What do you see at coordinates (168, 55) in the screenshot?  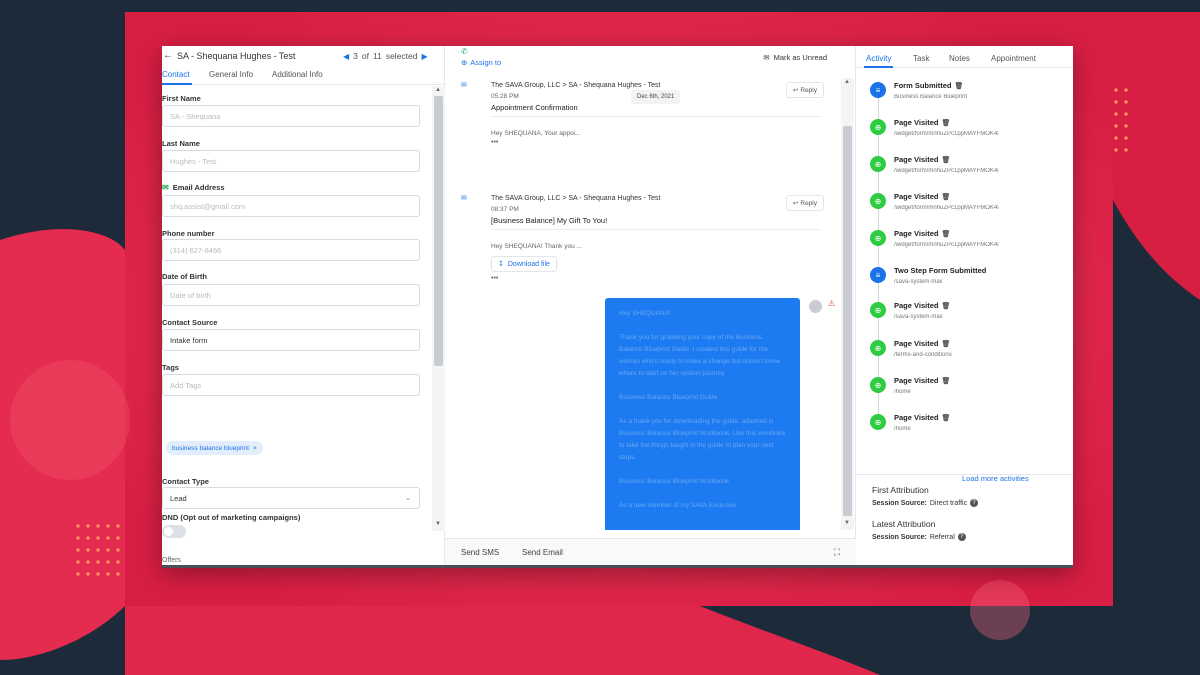 I see `arrow-left-icon: ←` at bounding box center [168, 55].